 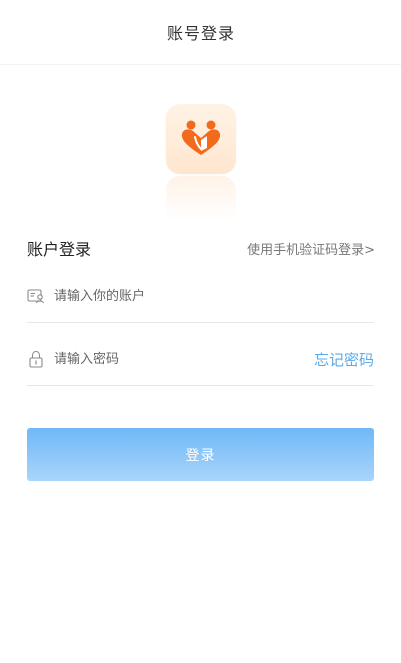 I want to click on page-title: 账号登录, so click(x=200, y=33).